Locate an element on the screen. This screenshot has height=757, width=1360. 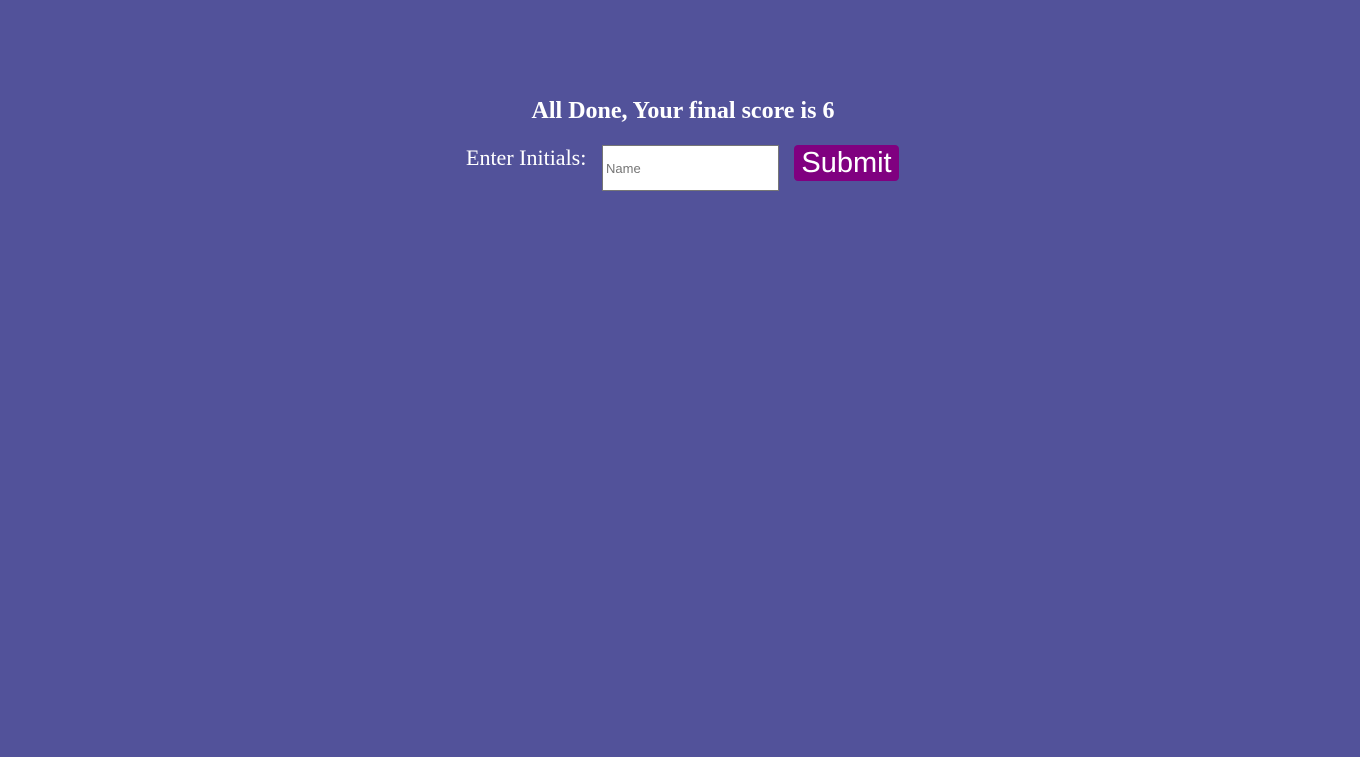
submit-button: Submit is located at coordinates (846, 163).